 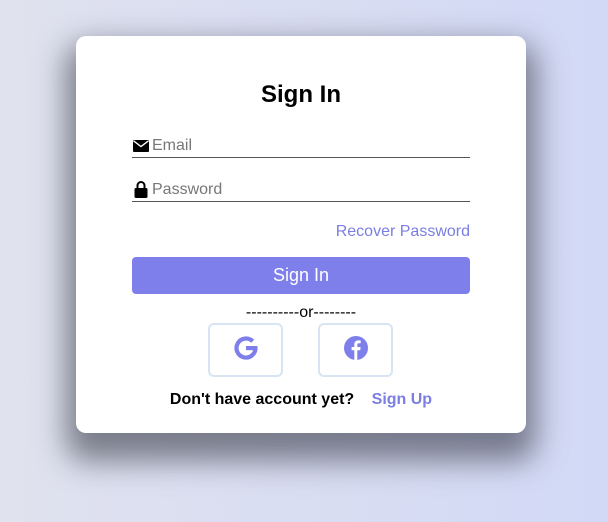 I want to click on google-sign-in-button, so click(x=245, y=350).